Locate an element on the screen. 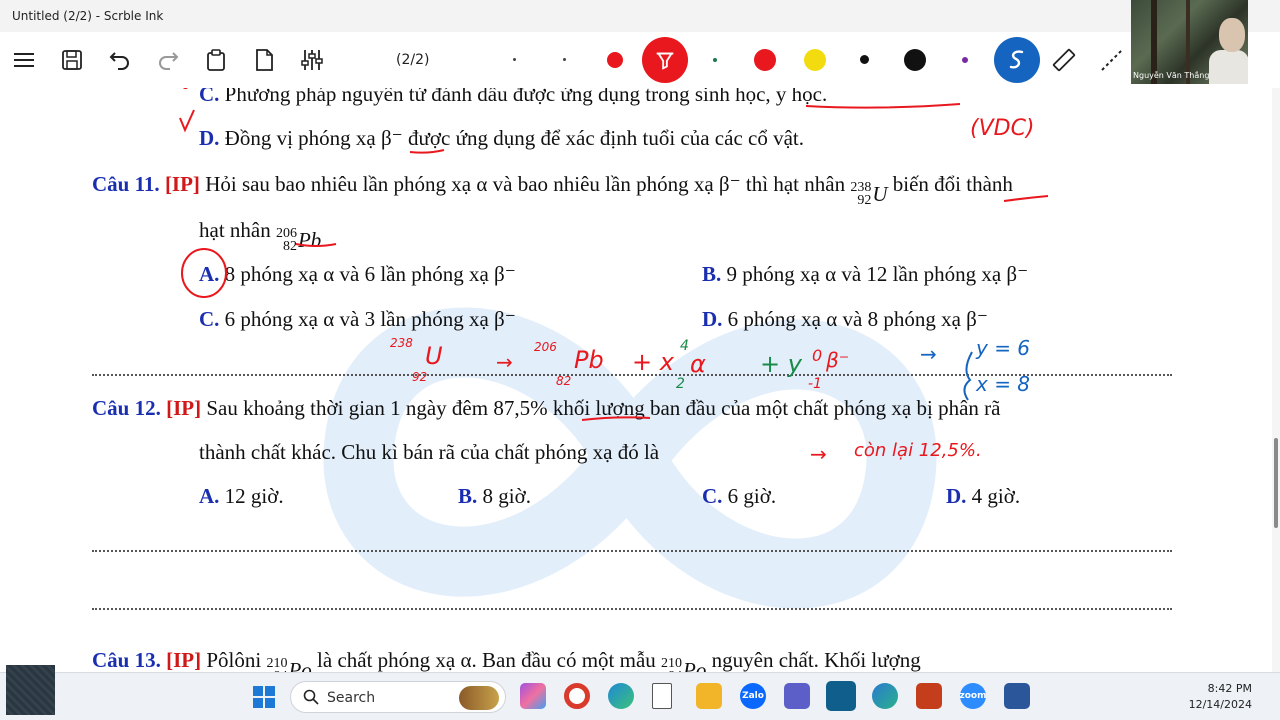  q11-option-a: A. 8 phóng xạ α và 6 lần phóng xạ β⁻ is located at coordinates (357, 274).